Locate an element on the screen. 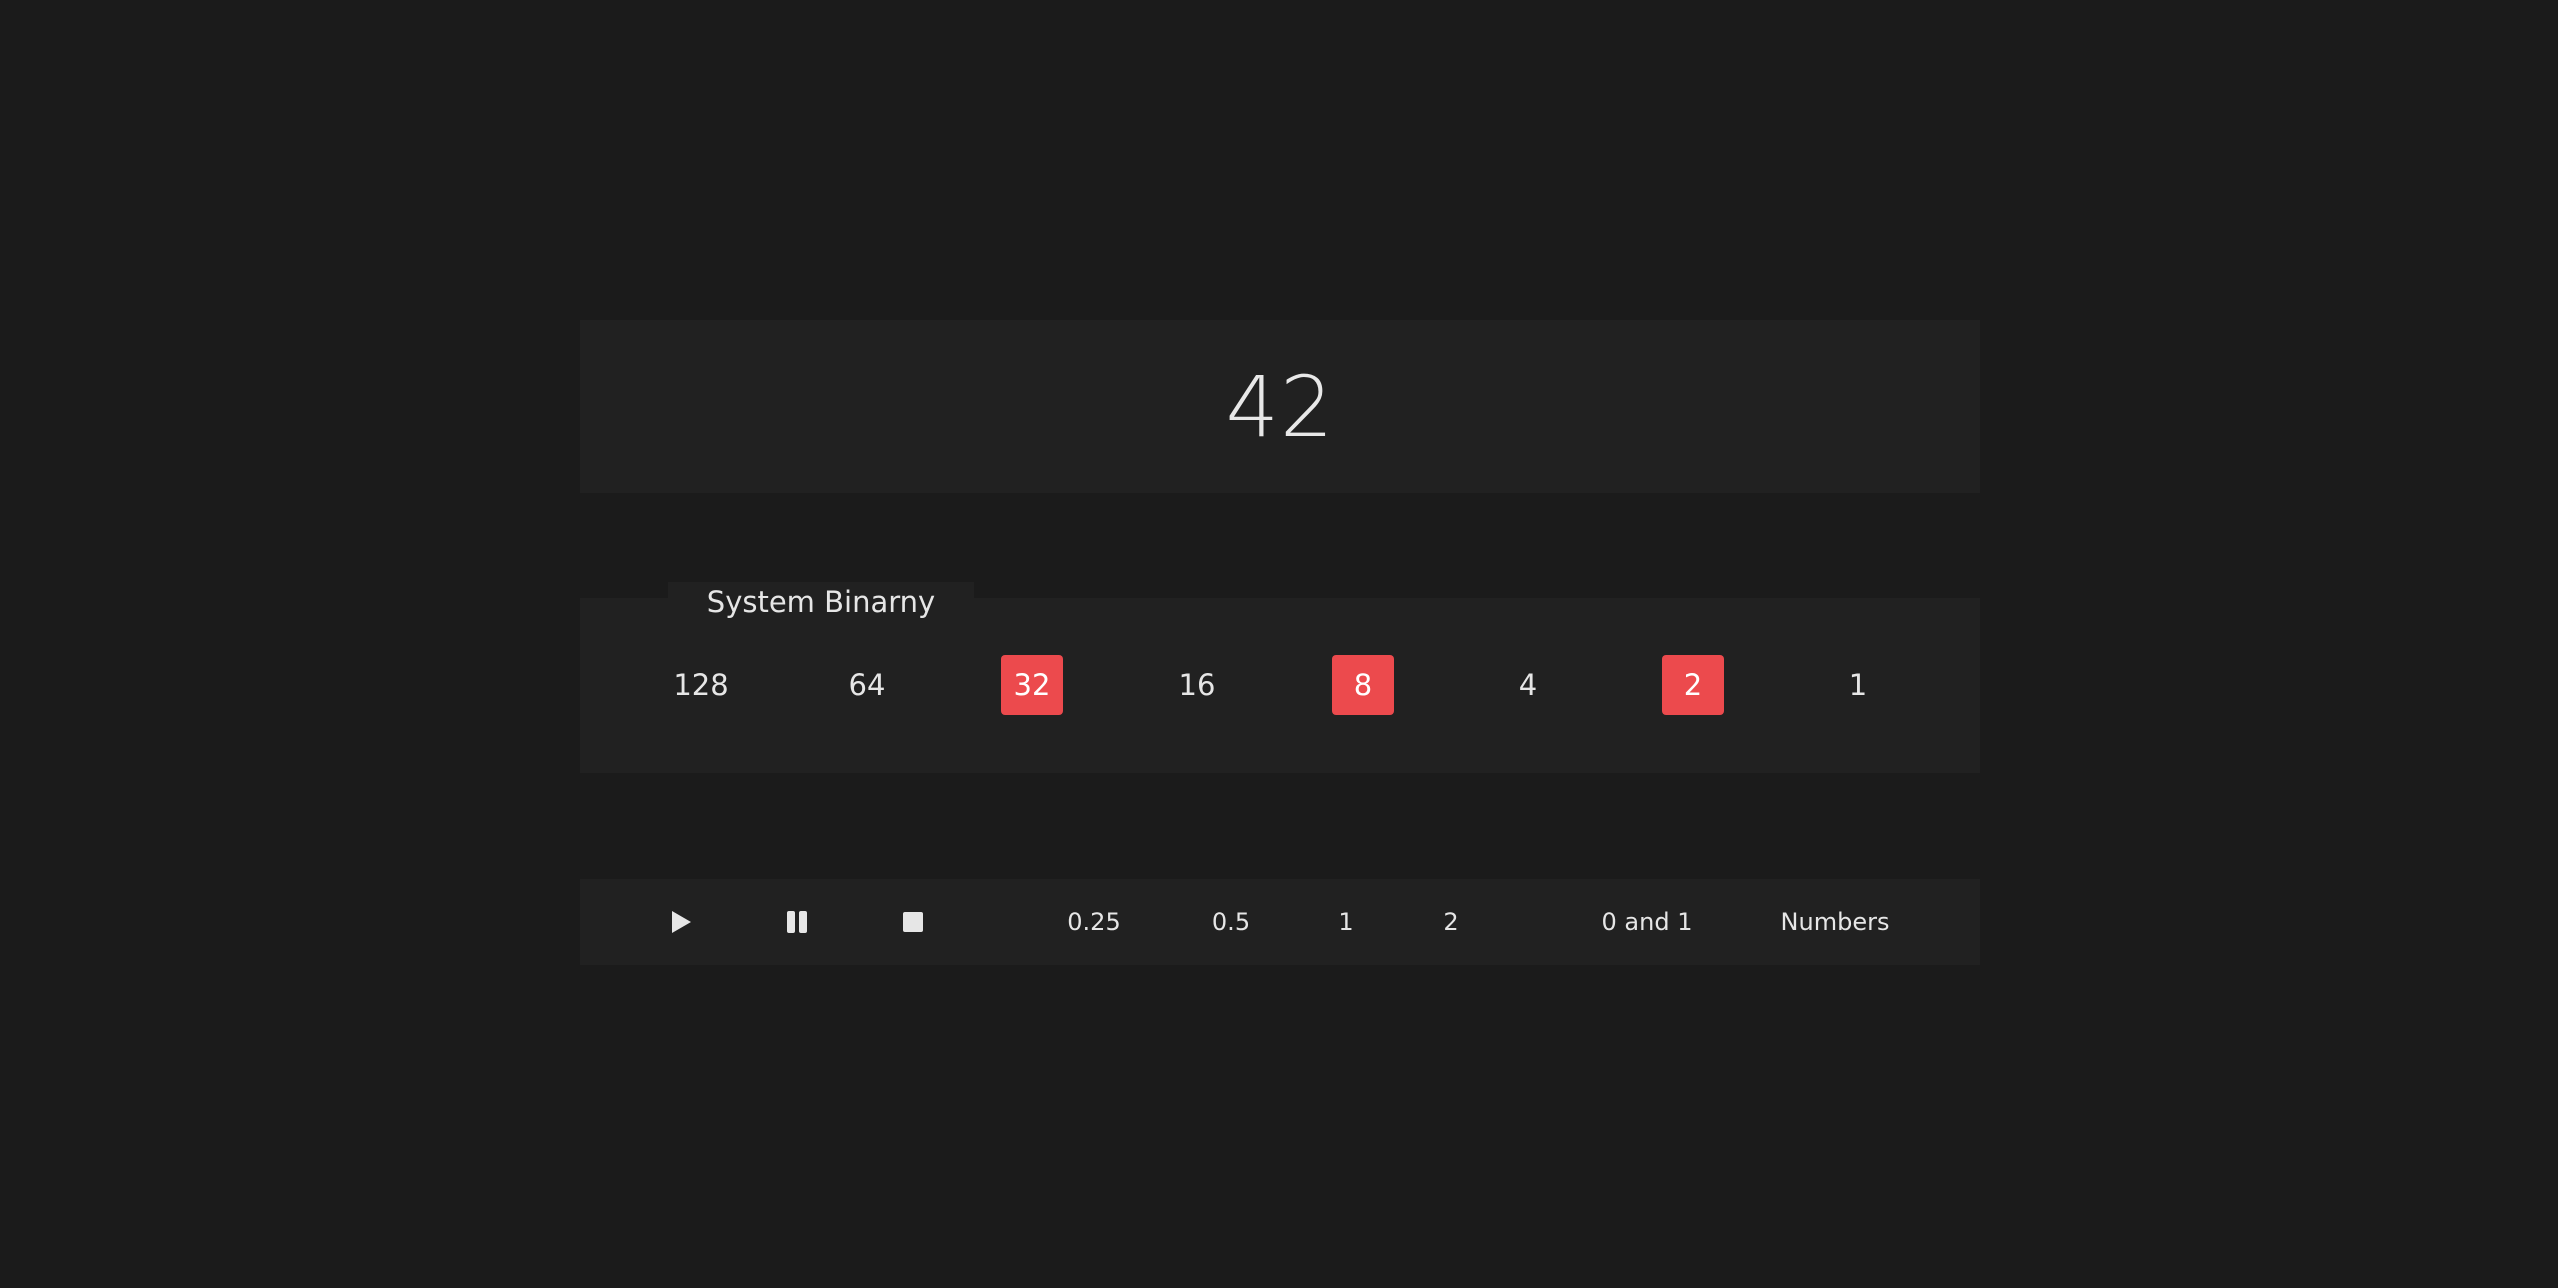  binary-bits-panel: 128 64 32 16 8 4 2 1 is located at coordinates (1280, 685).